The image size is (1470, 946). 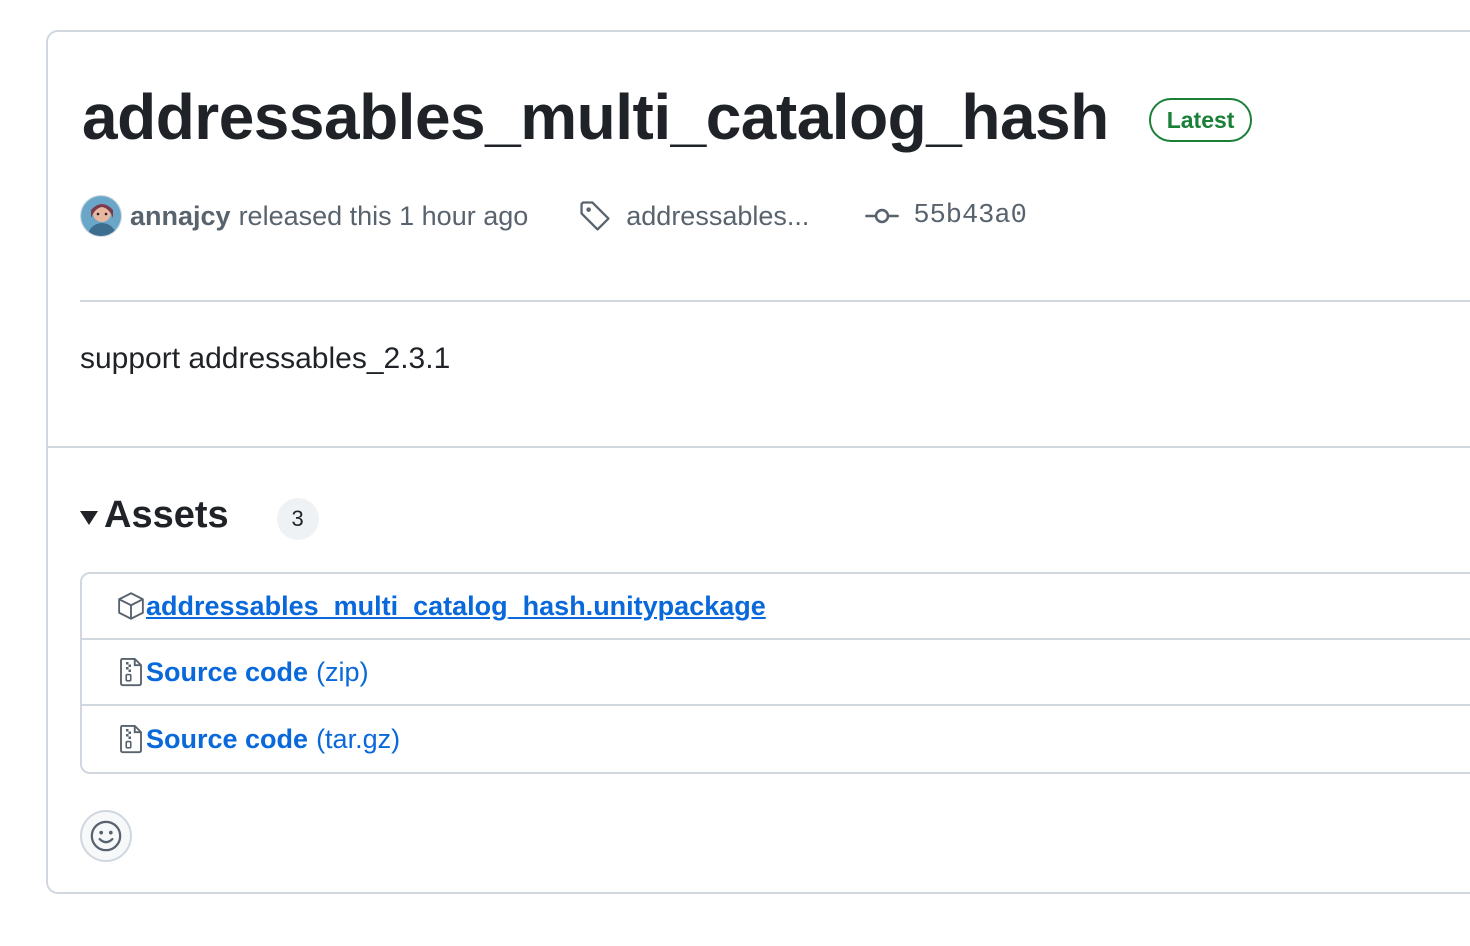 I want to click on add-reaction-button, so click(x=106, y=836).